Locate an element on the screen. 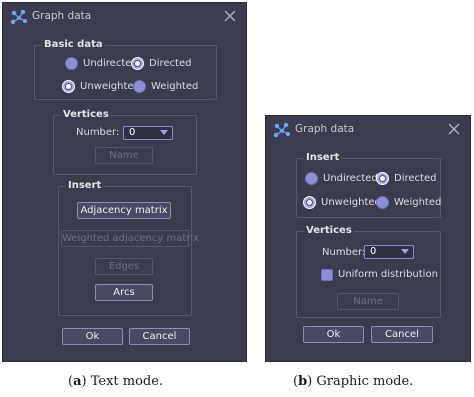  adjacency-matrix-button: Adjacency matrix is located at coordinates (124, 210).